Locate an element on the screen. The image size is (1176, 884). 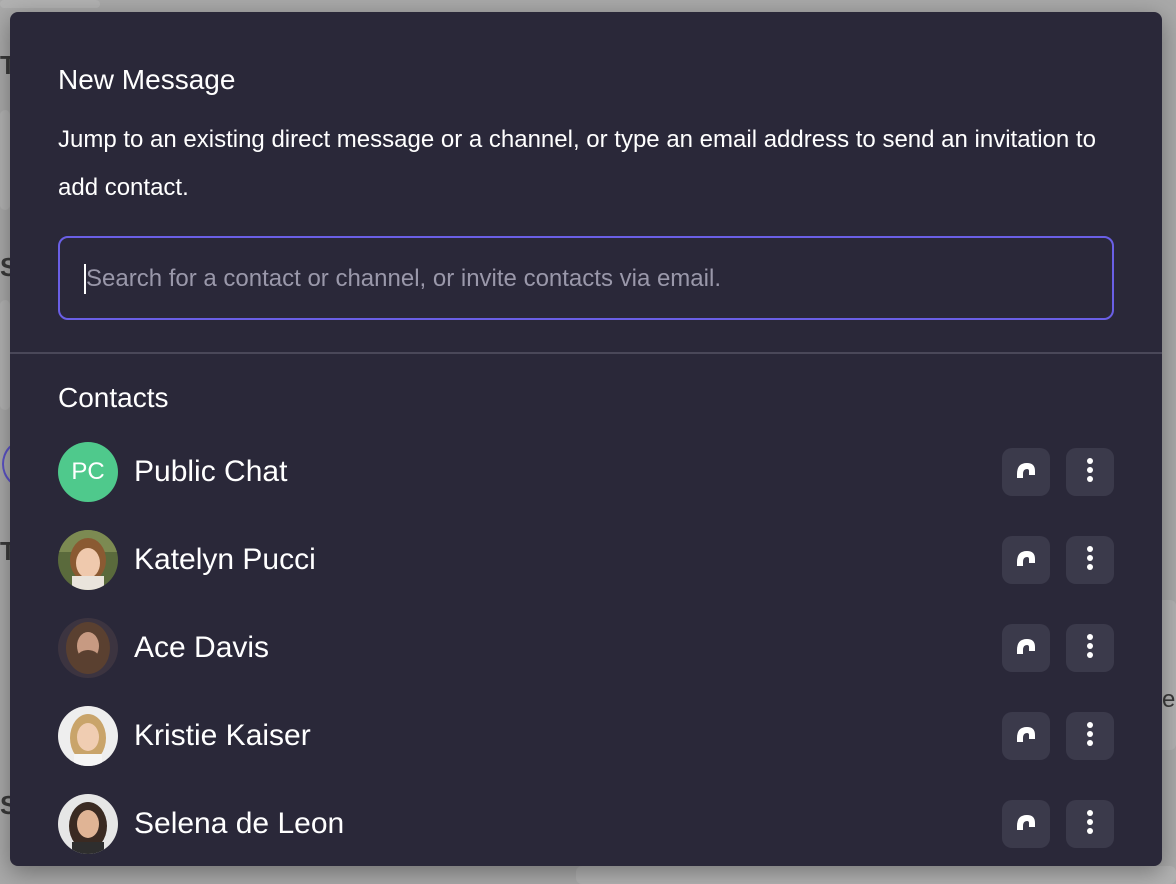
contact-name: Katelyn Pucci is located at coordinates (225, 559).